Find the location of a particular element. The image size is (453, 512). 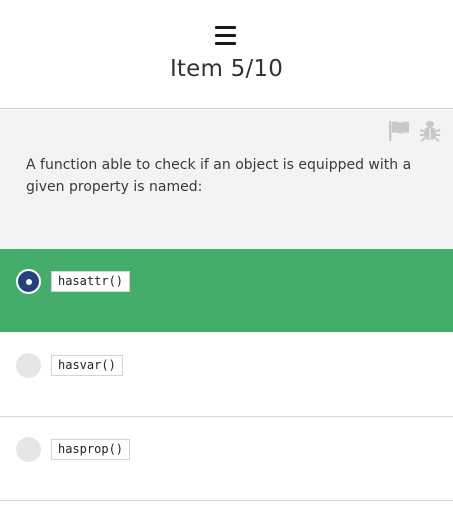

radio-button-checked is located at coordinates (28, 281).